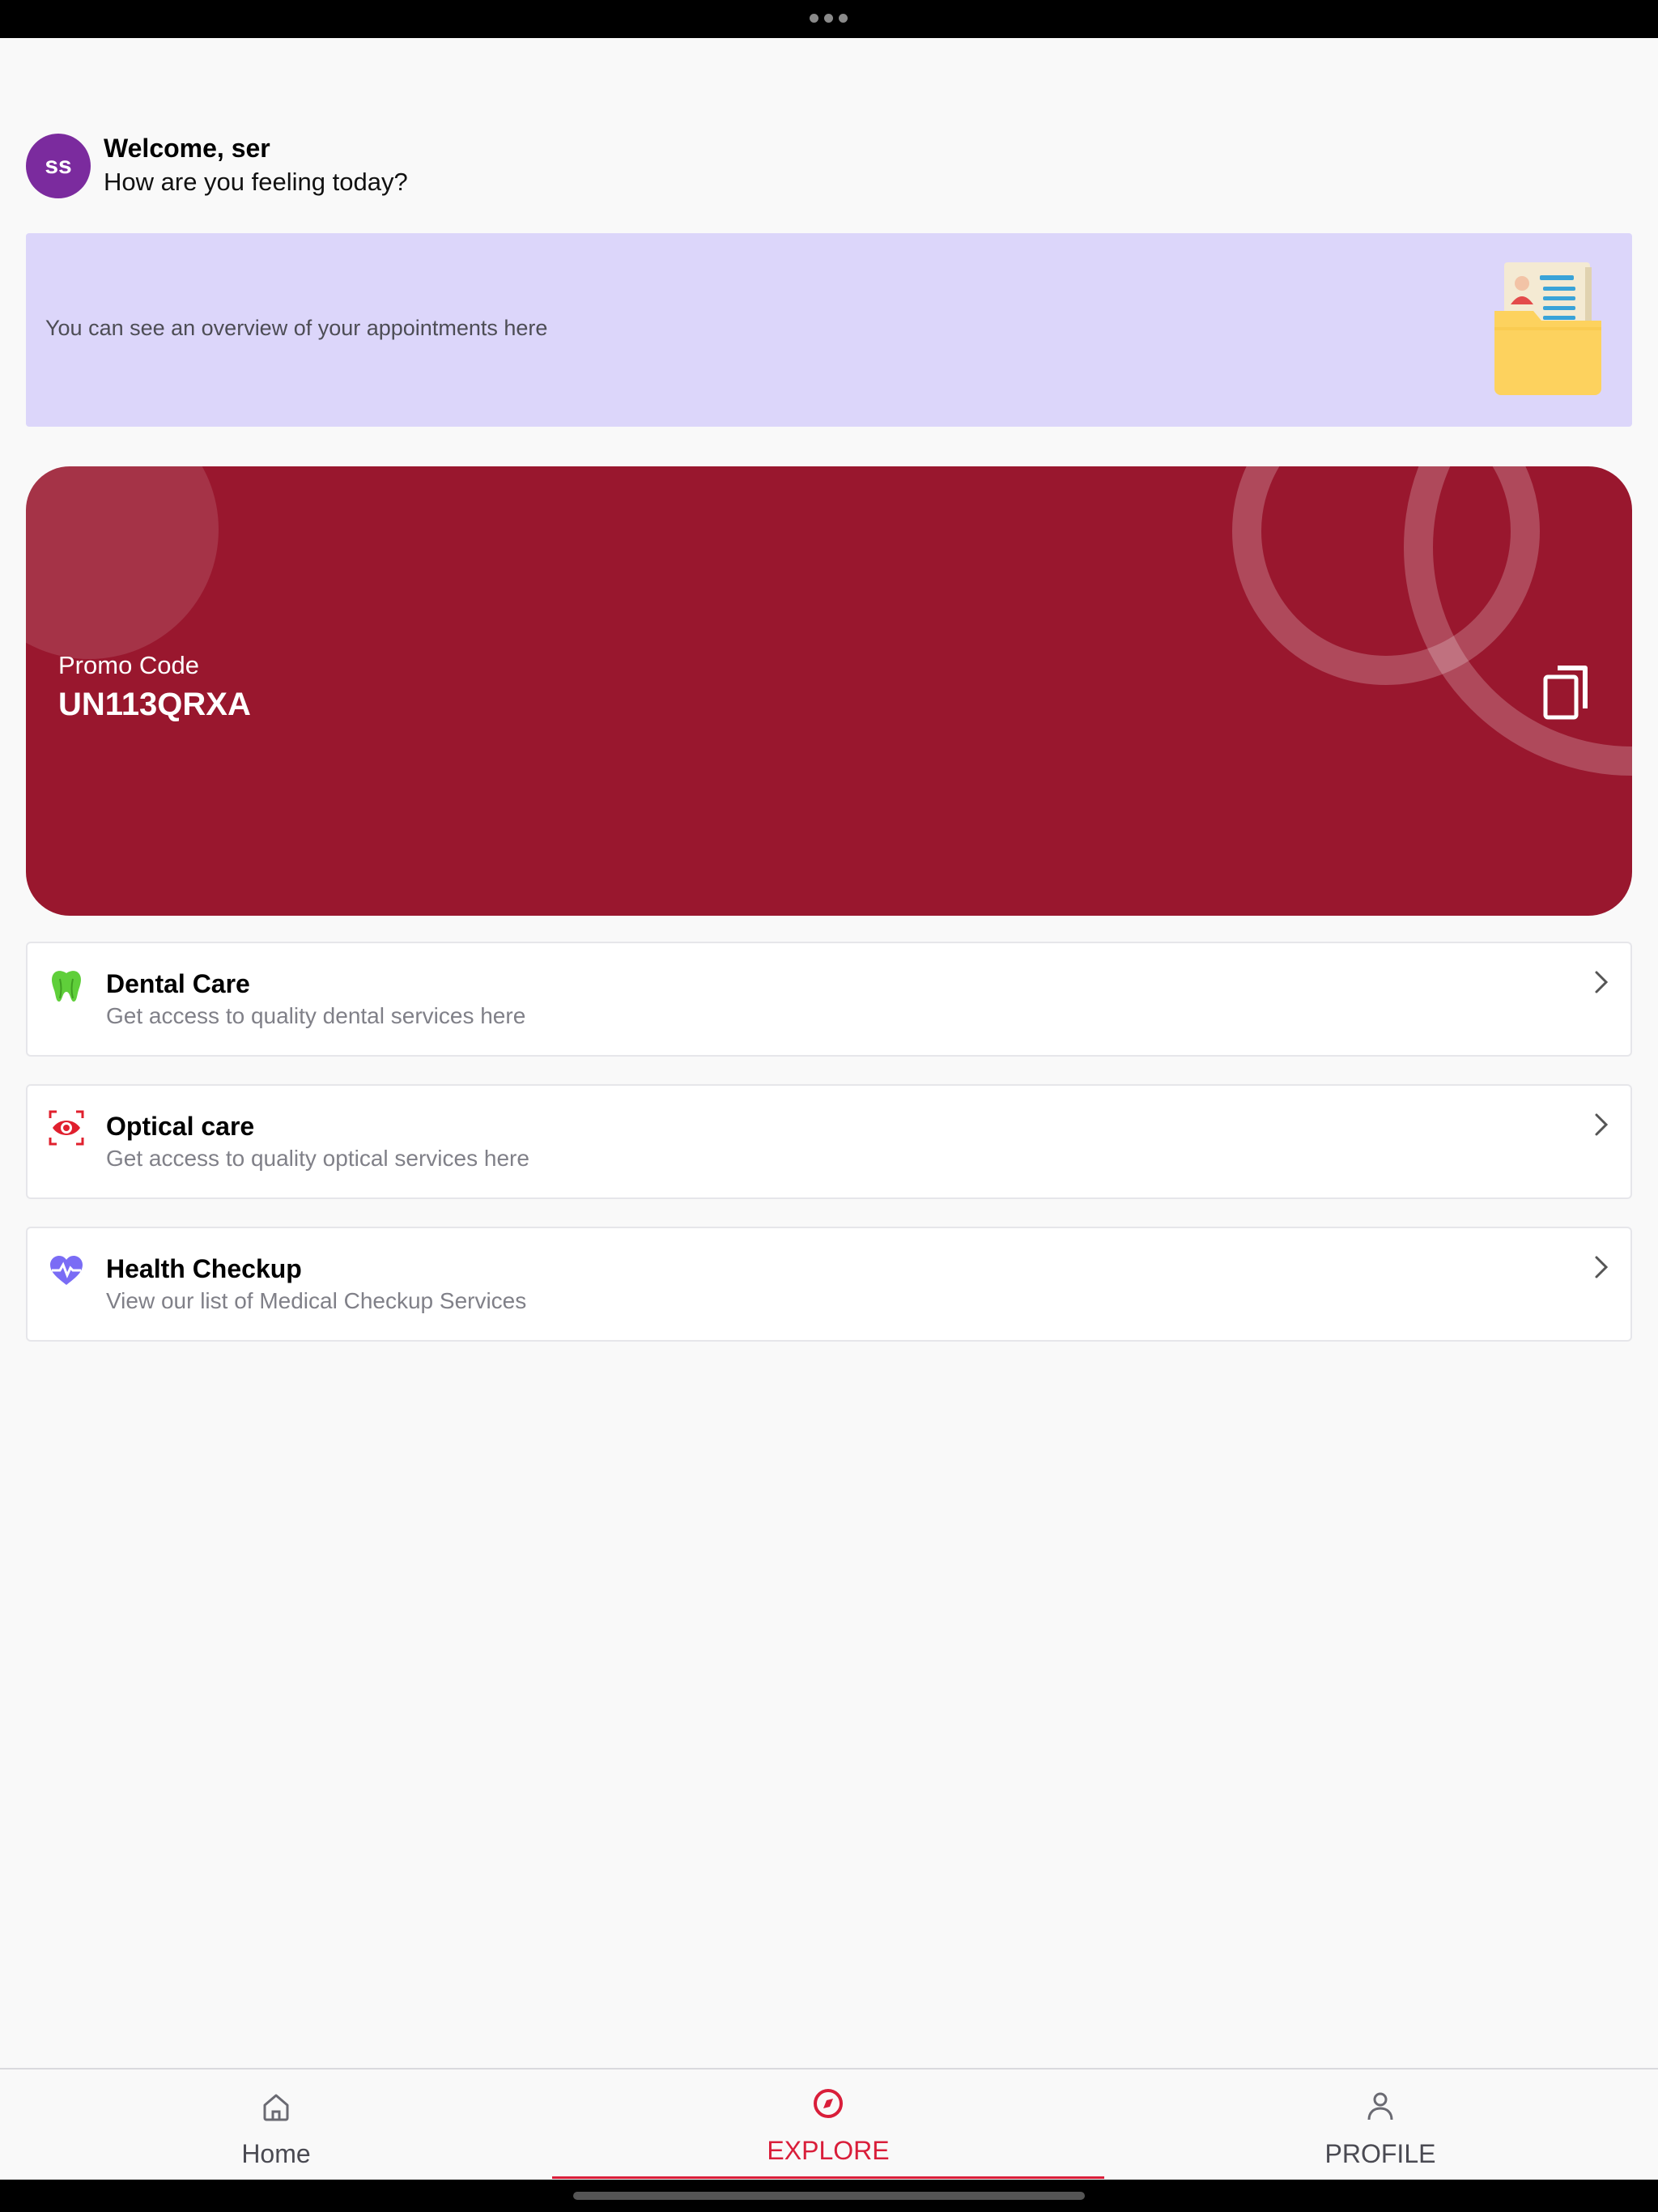 The height and width of the screenshot is (2212, 1658). What do you see at coordinates (1380, 2125) in the screenshot?
I see `tab-profile: PROFILE` at bounding box center [1380, 2125].